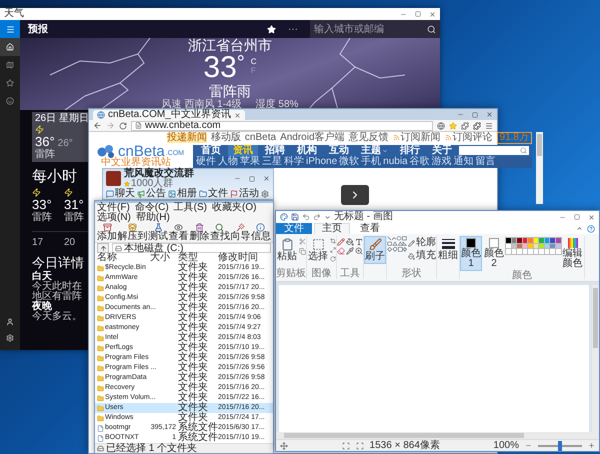 This screenshot has height=454, width=600. Describe the element at coordinates (253, 61) in the screenshot. I see `unit-toggle: C` at that location.